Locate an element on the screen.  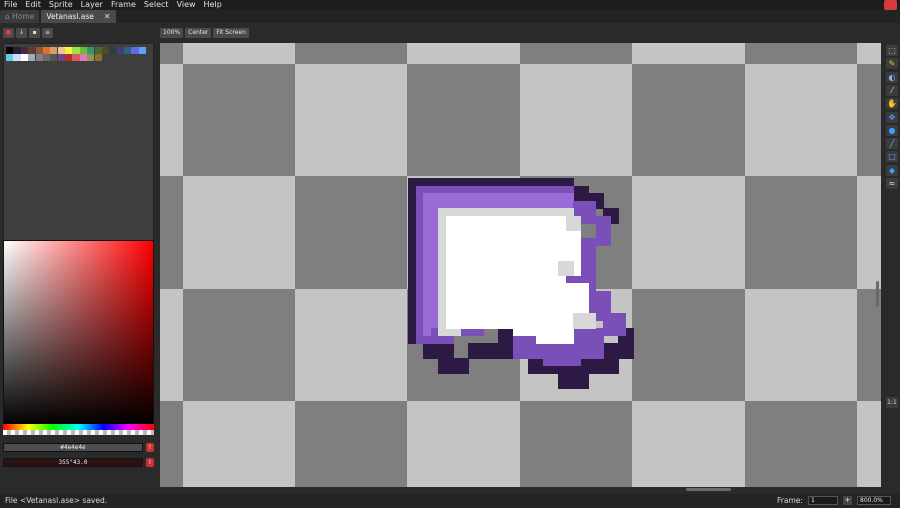
horizontal-scrollbar is located at coordinates (520, 490).